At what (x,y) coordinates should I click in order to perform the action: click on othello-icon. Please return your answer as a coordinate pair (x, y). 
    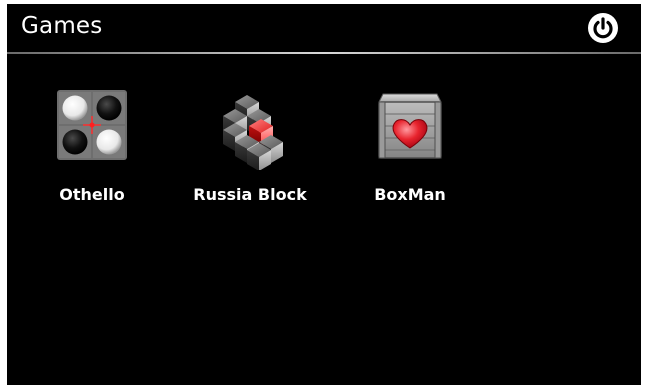
    Looking at the image, I should click on (92, 125).